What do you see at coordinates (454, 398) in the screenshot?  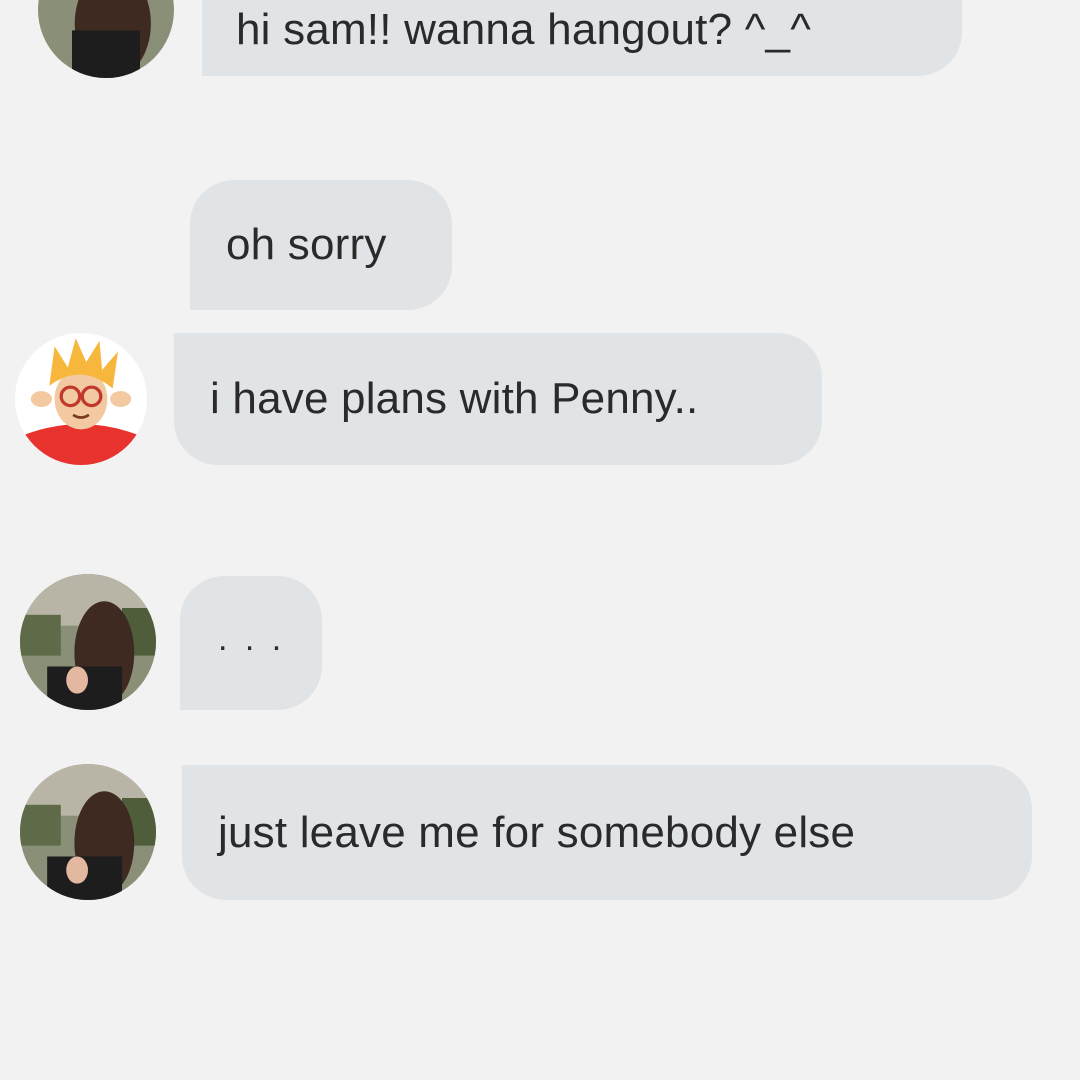 I see `message-text: i have plans with Penny..` at bounding box center [454, 398].